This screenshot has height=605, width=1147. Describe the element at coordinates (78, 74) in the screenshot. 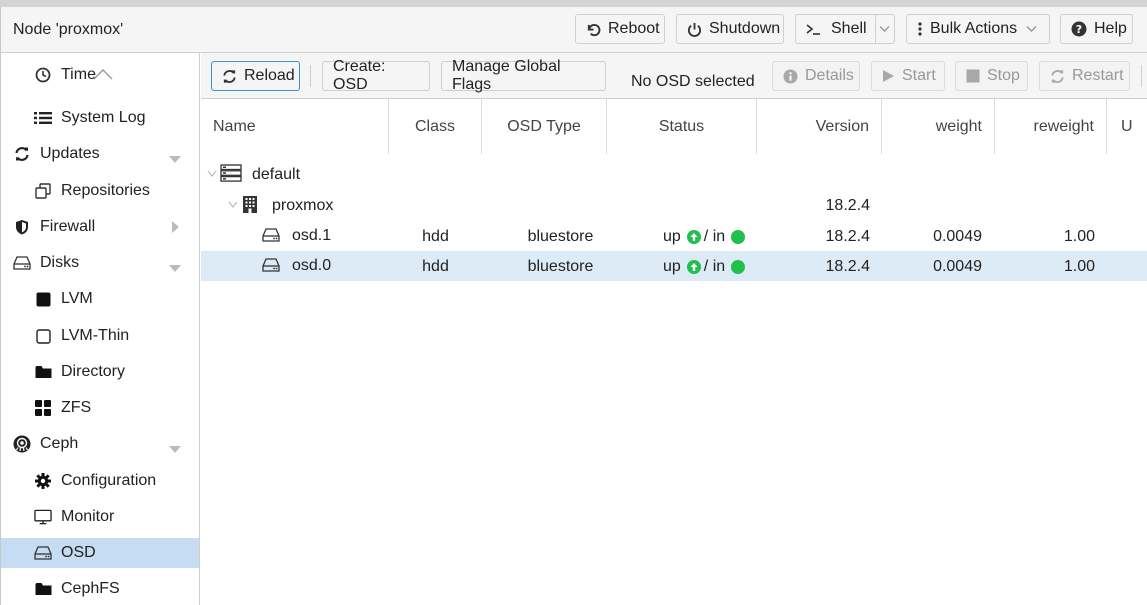

I see `sidebar-item-label: Time` at that location.